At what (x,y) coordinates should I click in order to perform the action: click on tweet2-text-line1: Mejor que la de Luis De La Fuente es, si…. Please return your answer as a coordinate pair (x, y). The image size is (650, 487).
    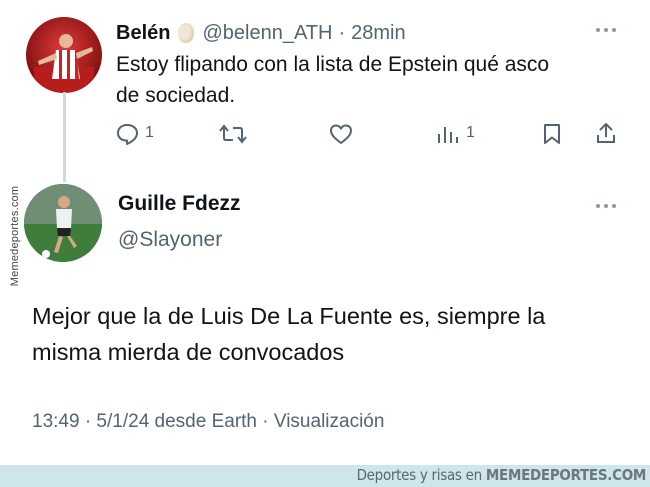
    Looking at the image, I should click on (289, 316).